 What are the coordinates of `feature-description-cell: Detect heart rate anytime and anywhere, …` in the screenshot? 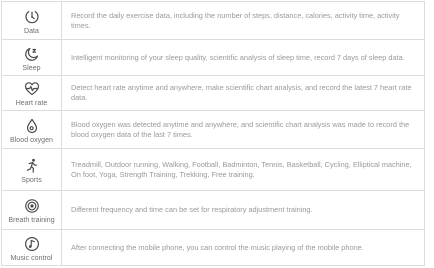 It's located at (243, 93).